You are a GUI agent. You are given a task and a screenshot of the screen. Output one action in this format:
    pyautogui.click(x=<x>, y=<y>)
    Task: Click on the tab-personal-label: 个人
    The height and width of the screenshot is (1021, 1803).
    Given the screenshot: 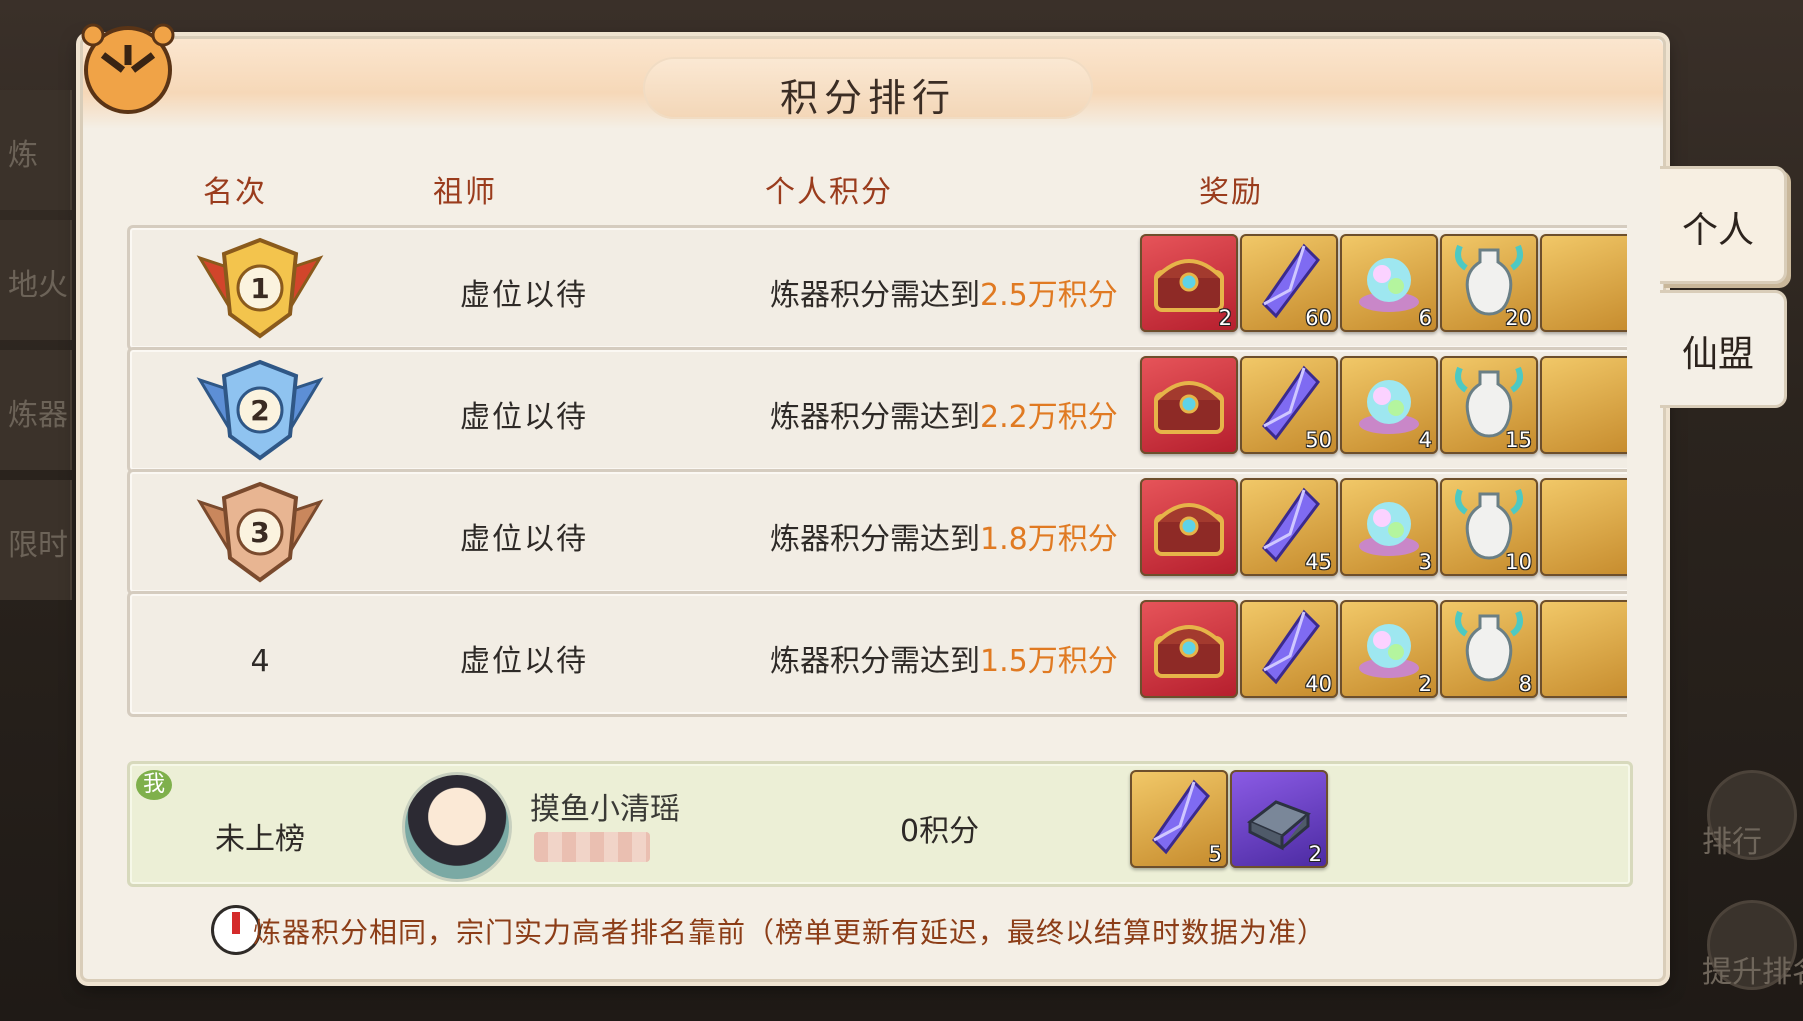 What is the action you would take?
    pyautogui.click(x=1718, y=230)
    